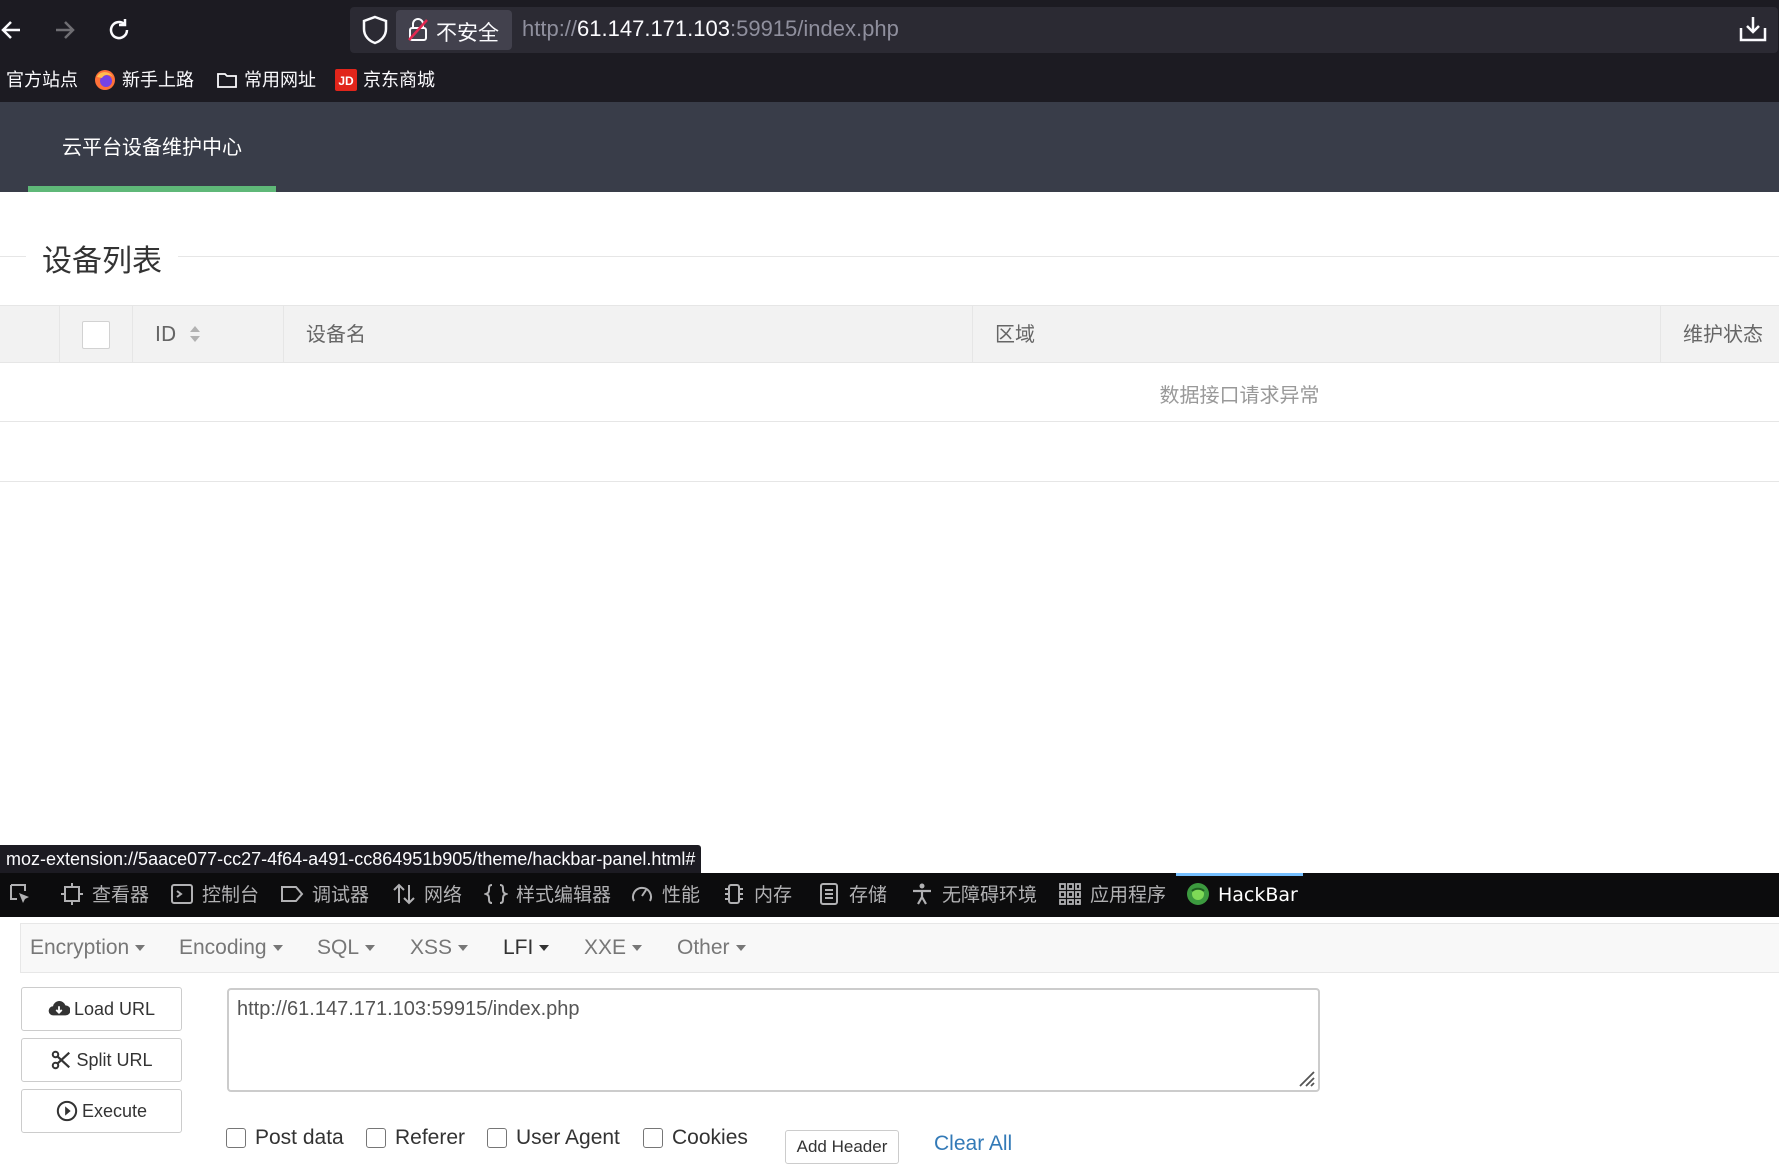 The image size is (1779, 1168). Describe the element at coordinates (404, 894) in the screenshot. I see `network-icon` at that location.